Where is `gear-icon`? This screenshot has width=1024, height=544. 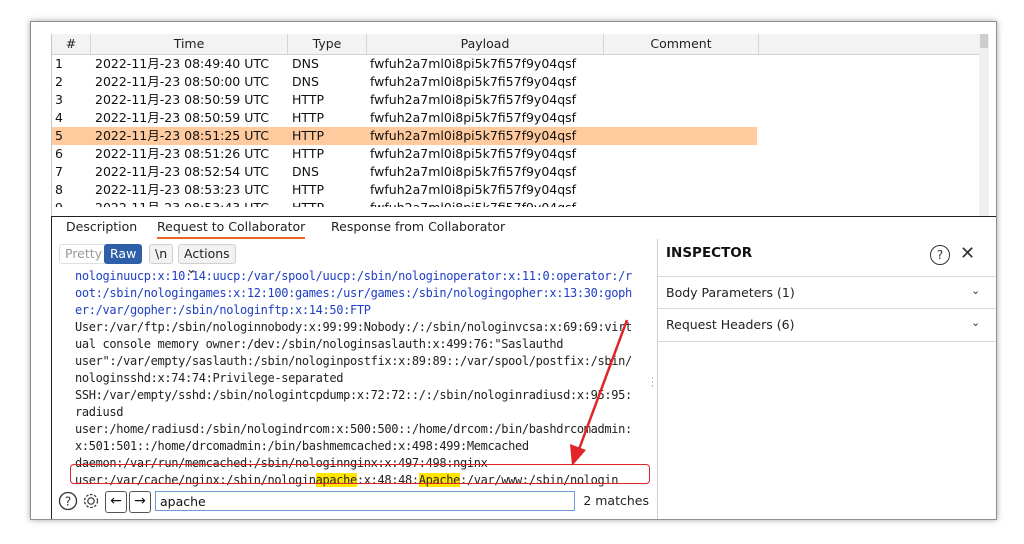
gear-icon is located at coordinates (91, 501).